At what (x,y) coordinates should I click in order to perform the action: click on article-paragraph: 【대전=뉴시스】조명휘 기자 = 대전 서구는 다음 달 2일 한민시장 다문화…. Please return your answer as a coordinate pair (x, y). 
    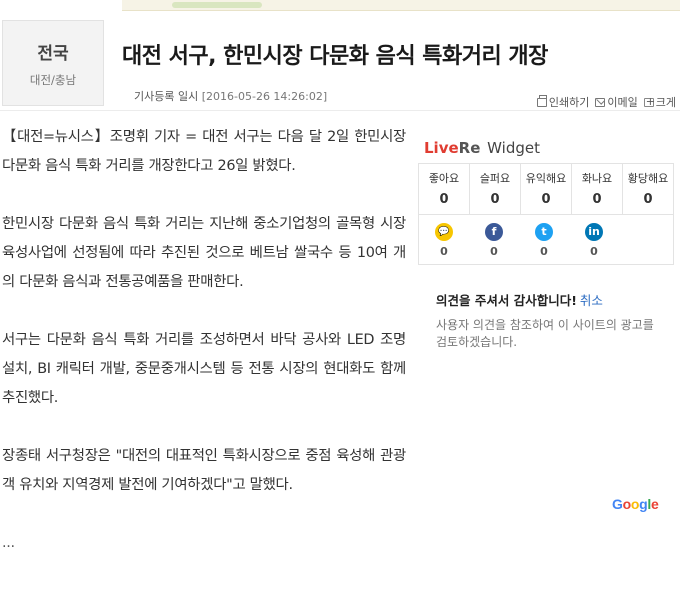
    Looking at the image, I should click on (204, 151).